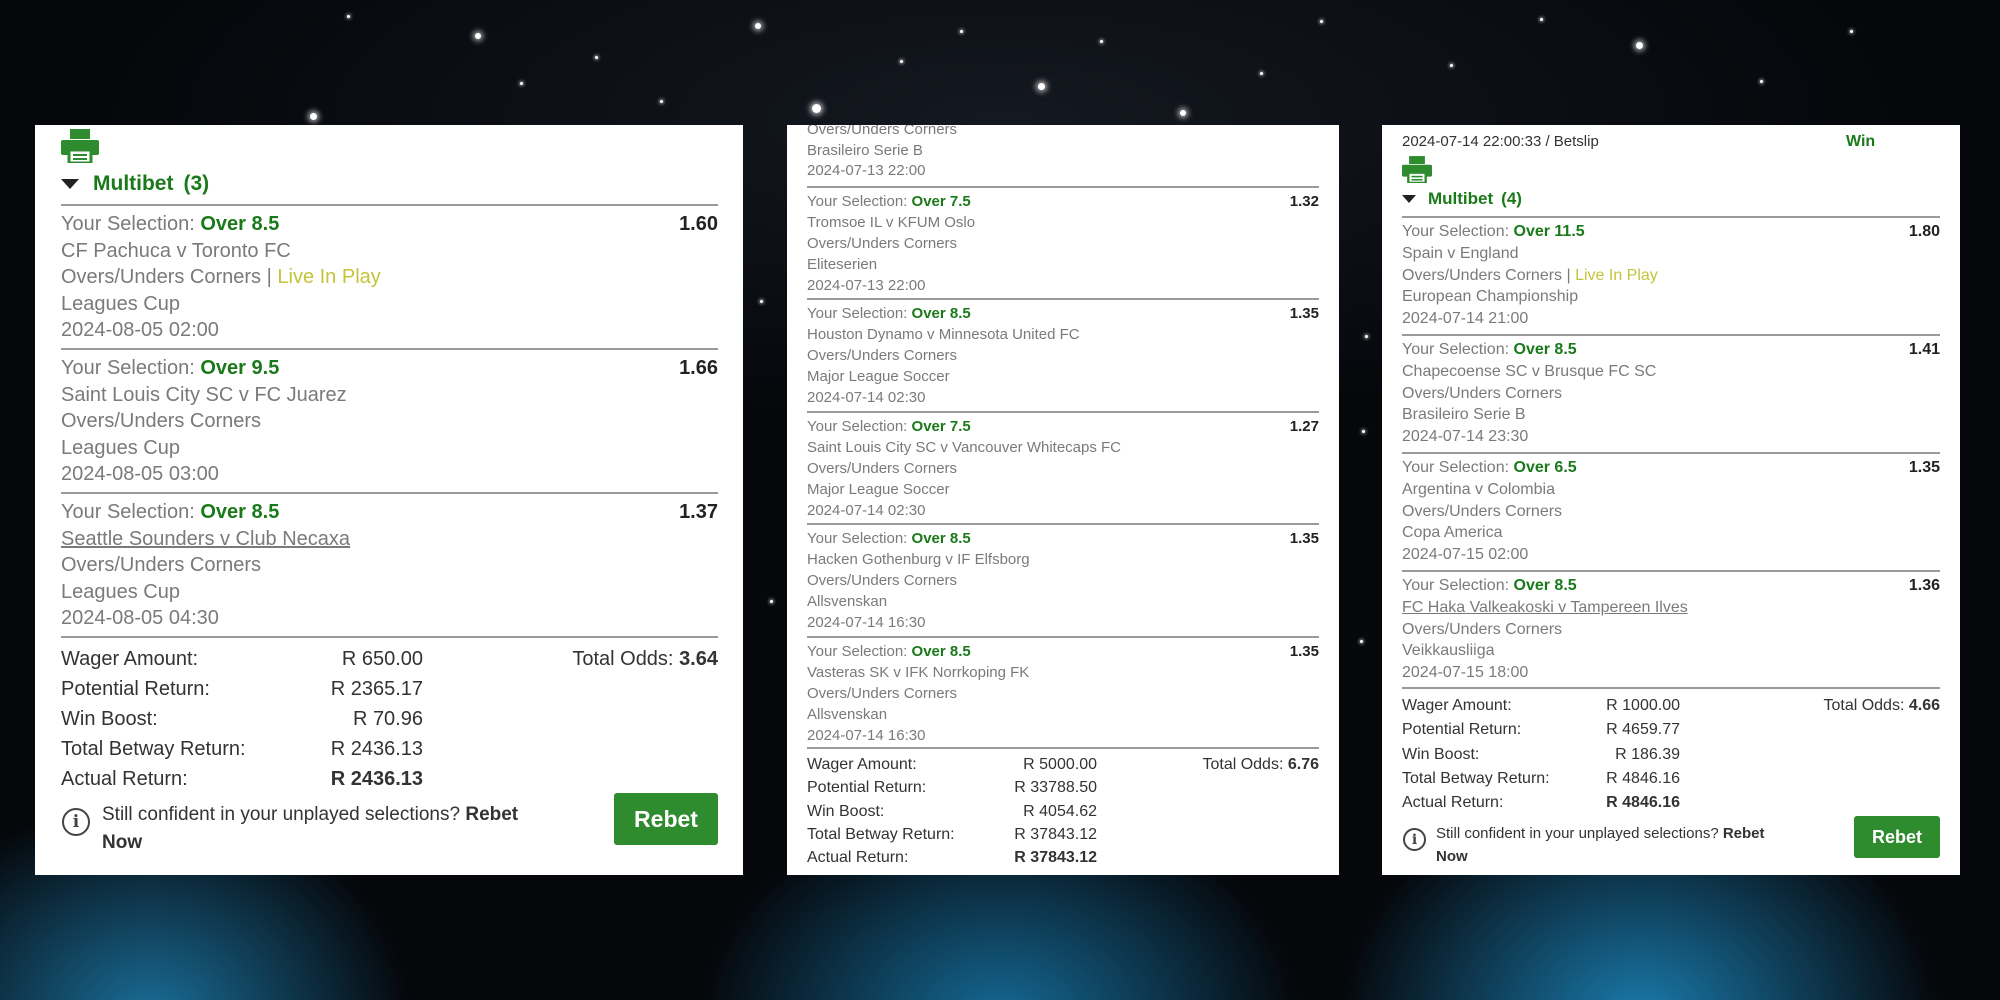  Describe the element at coordinates (1465, 555) in the screenshot. I see `event-date: 2024-07-15 02:00` at that location.